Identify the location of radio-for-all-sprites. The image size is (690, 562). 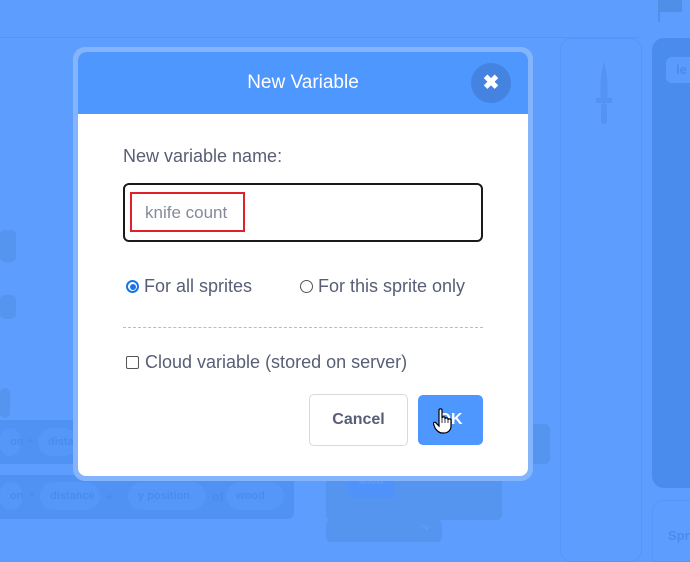
(132, 286).